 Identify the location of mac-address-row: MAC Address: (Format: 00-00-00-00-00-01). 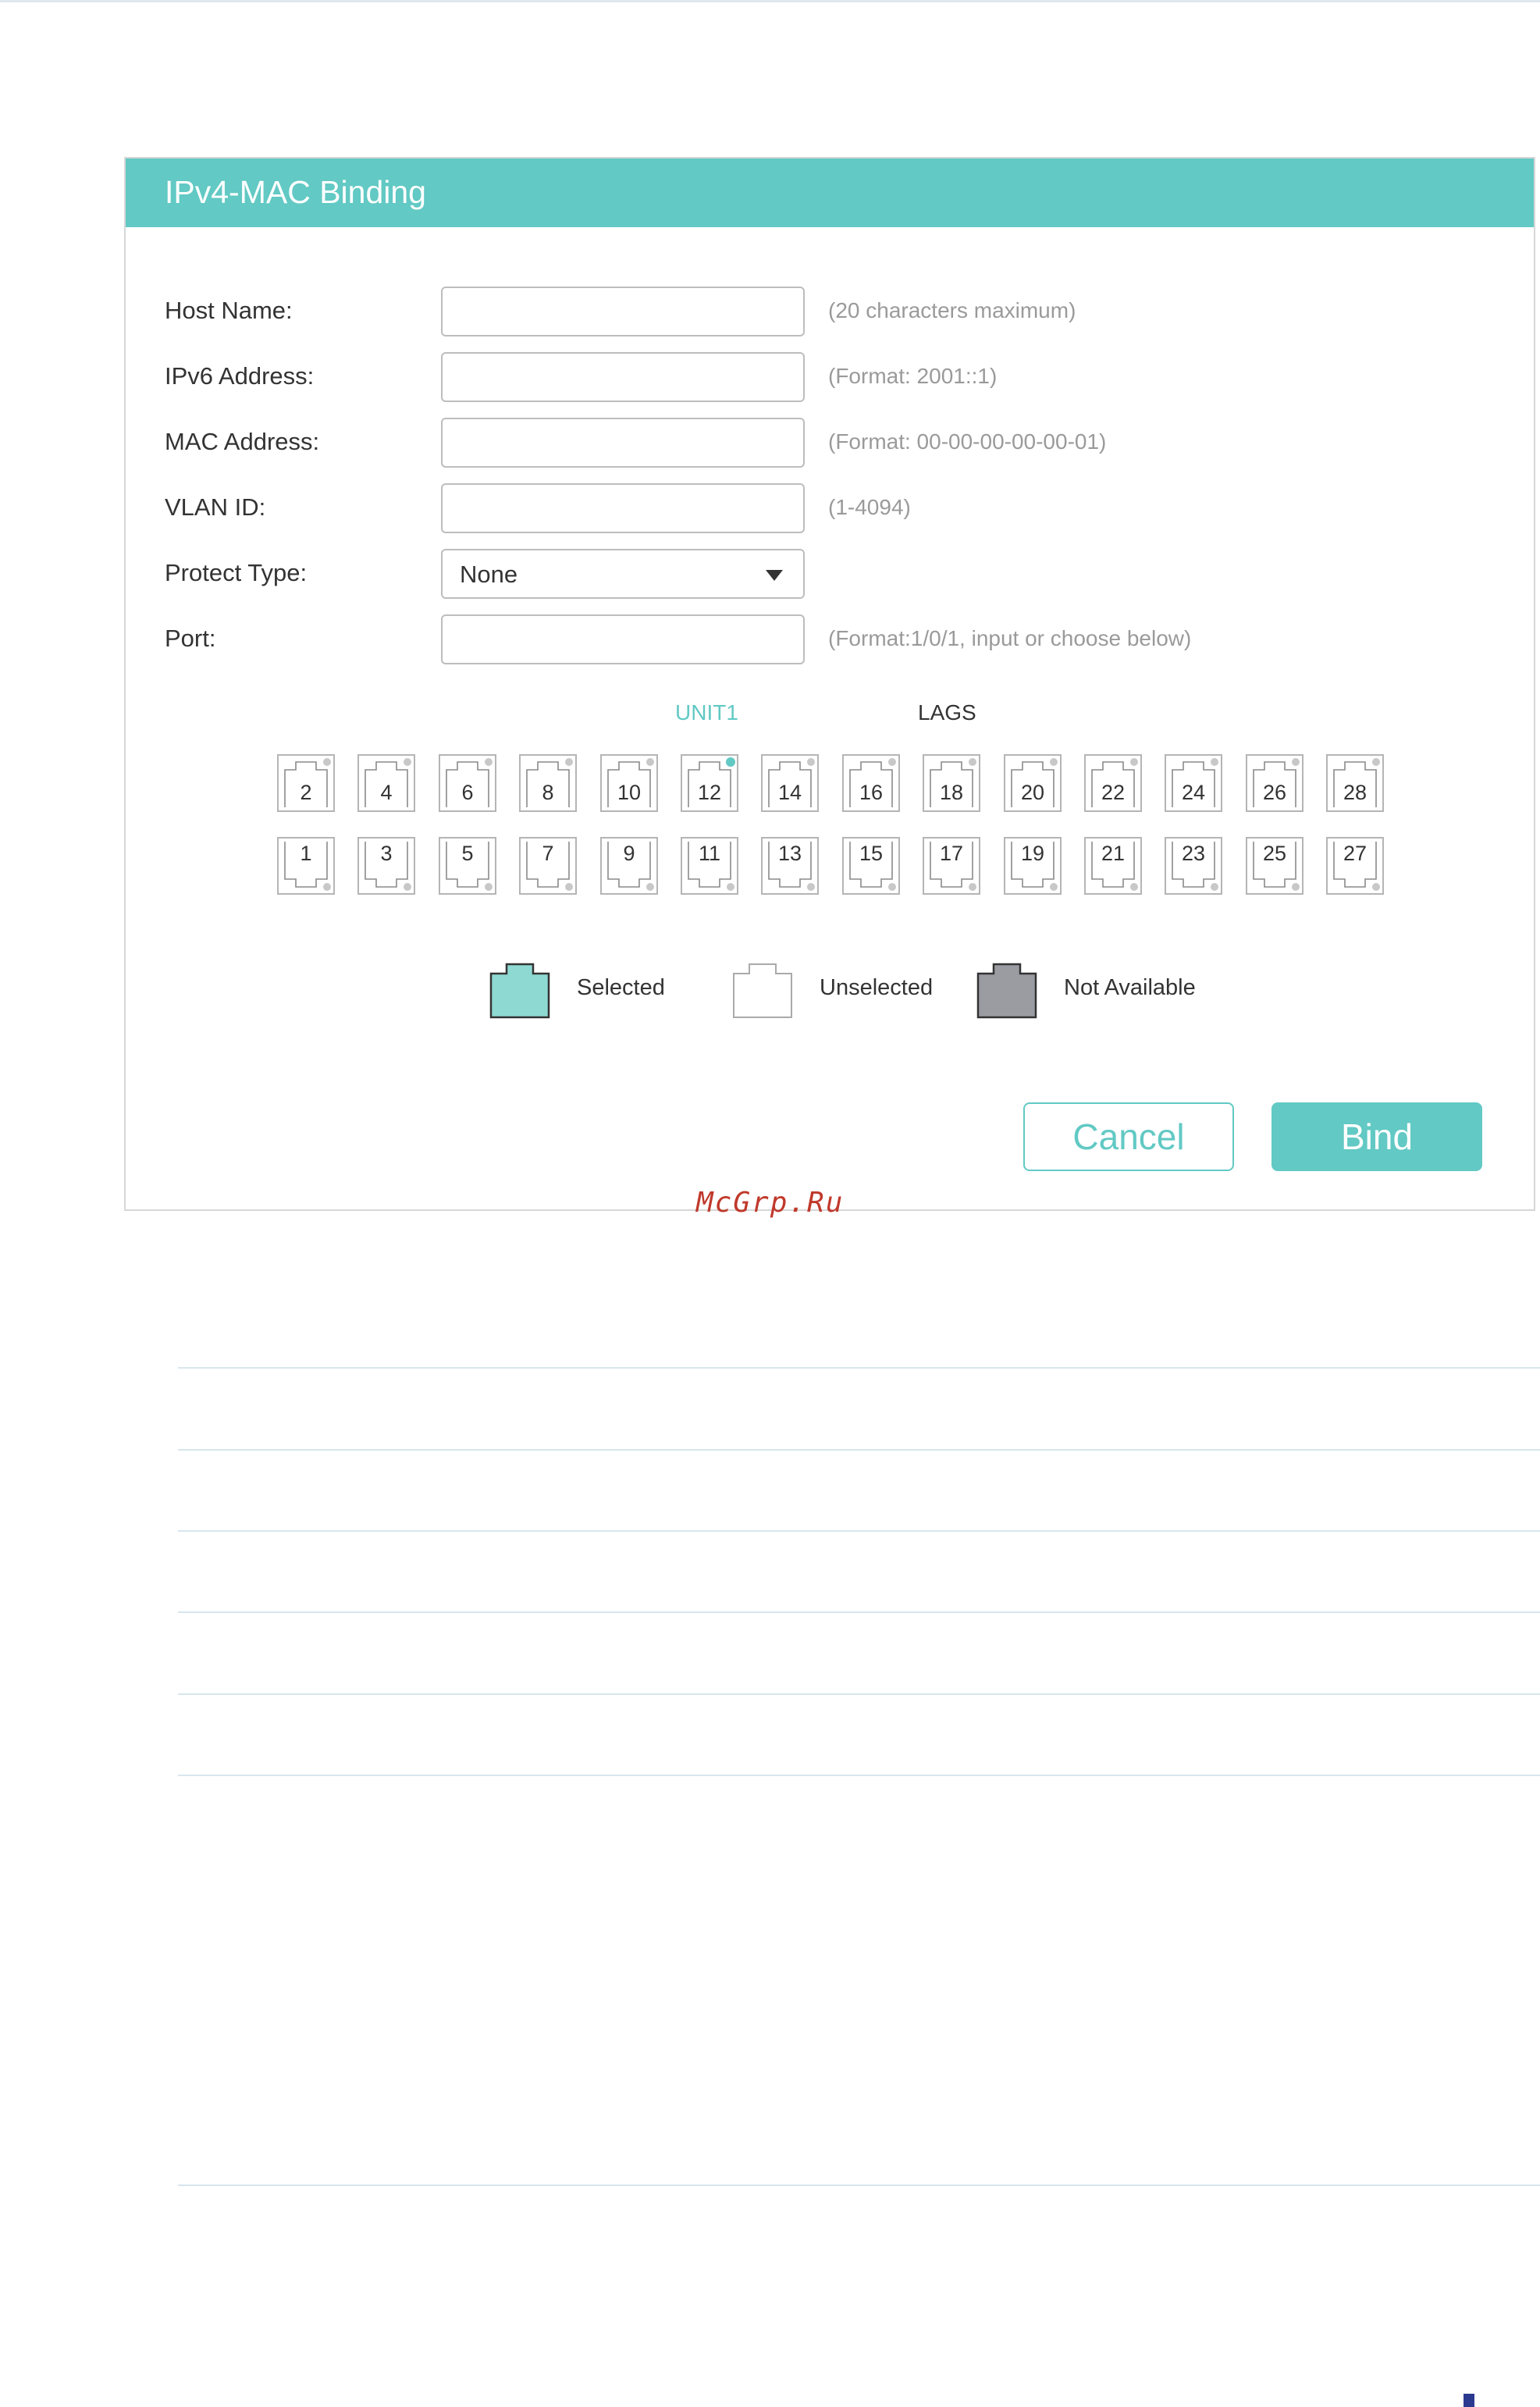
(830, 443).